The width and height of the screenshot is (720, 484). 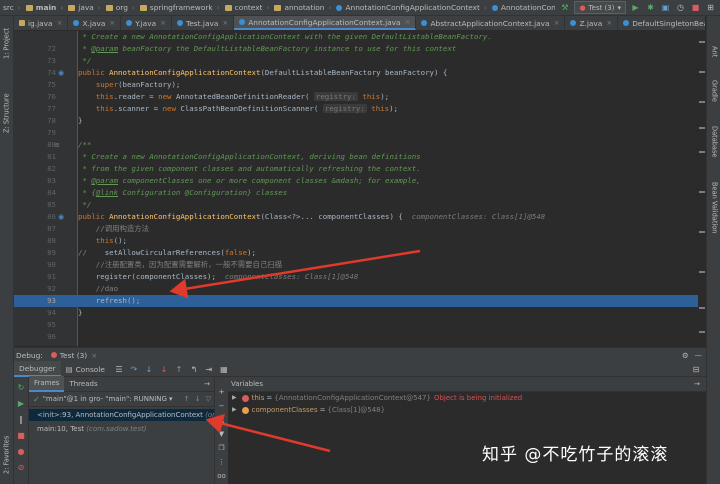 What do you see at coordinates (221, 433) in the screenshot?
I see `move-down-icon: ▼` at bounding box center [221, 433].